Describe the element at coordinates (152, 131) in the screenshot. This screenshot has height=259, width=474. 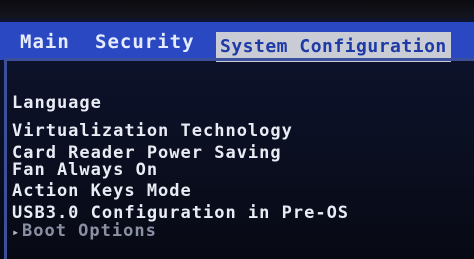
I see `menu-item-virtualization-technology: Virtualization Technology` at that location.